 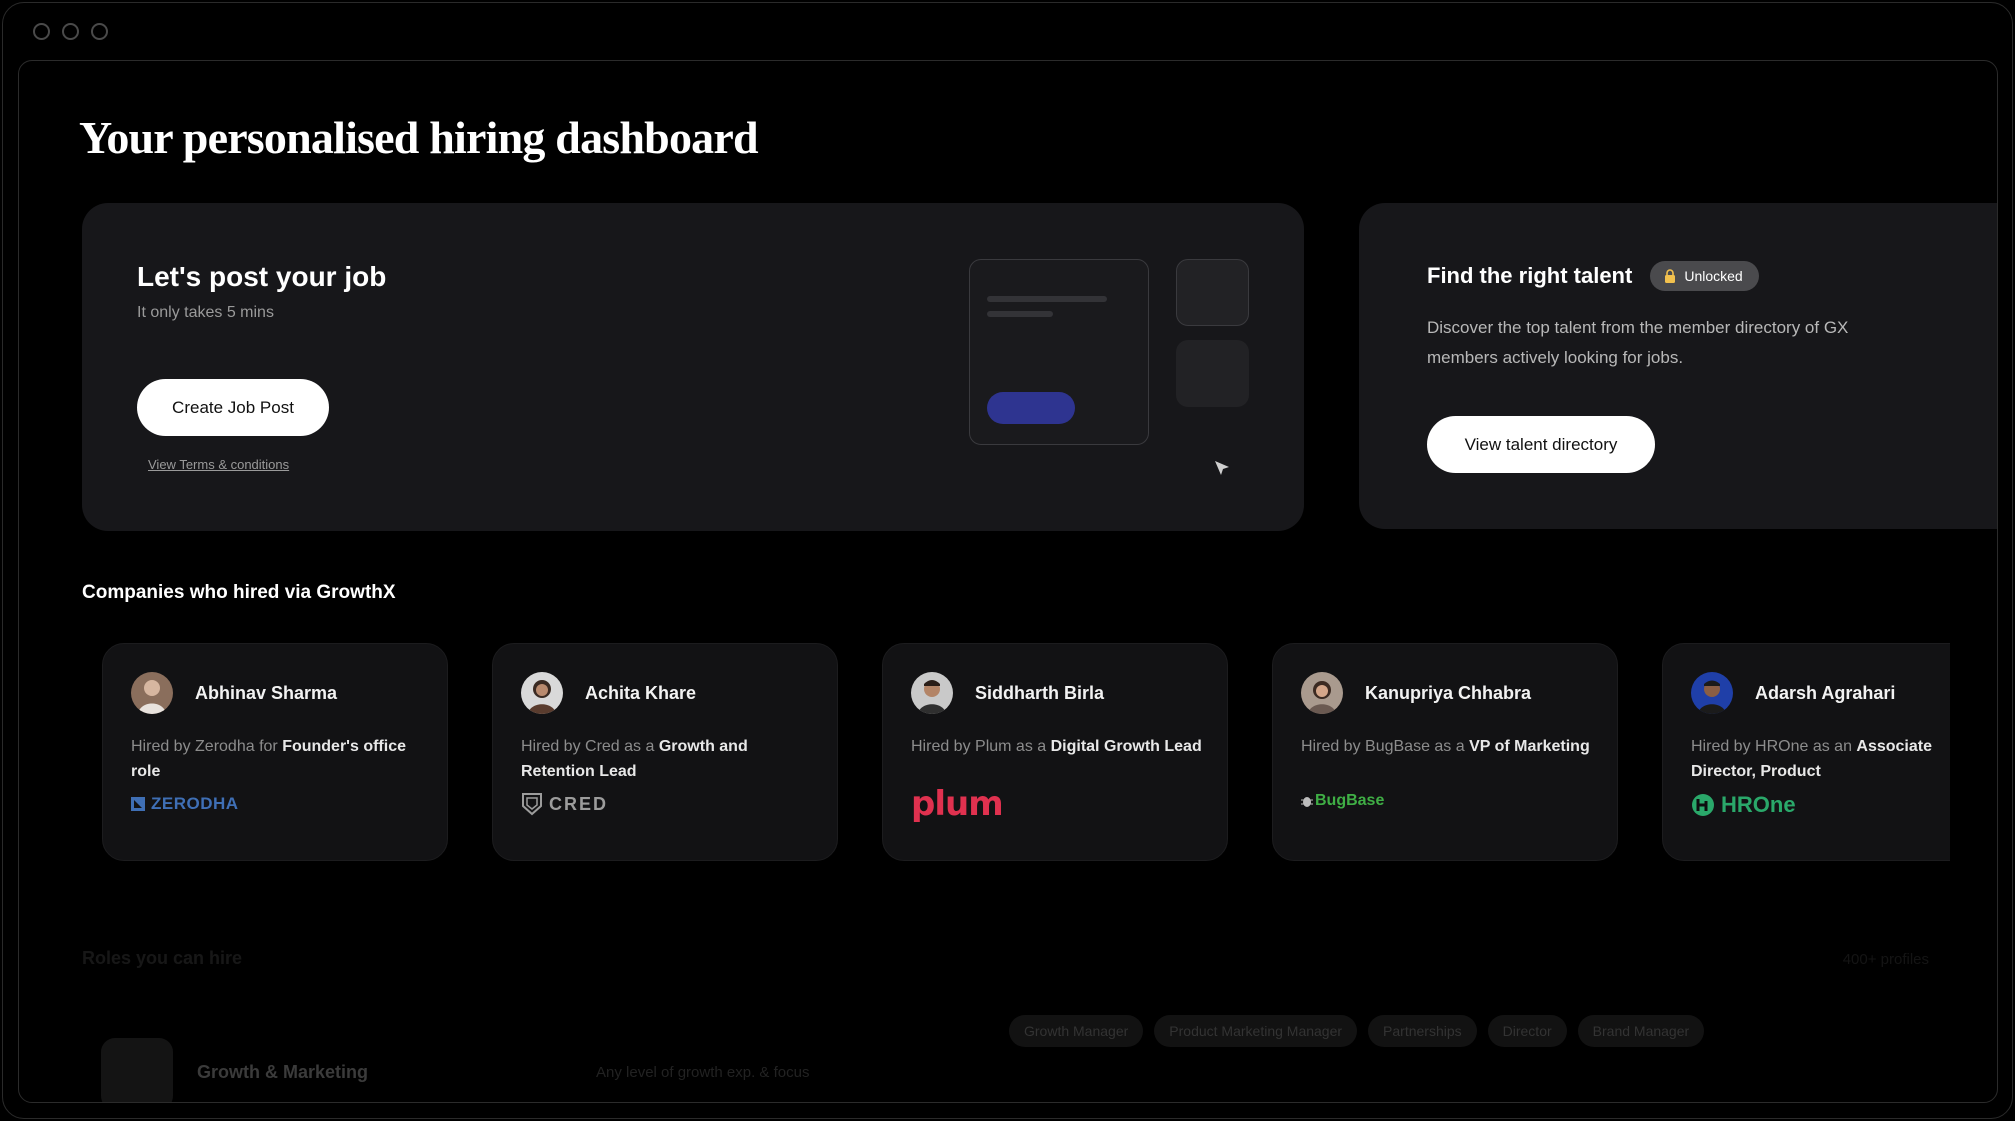 I want to click on window-controls, so click(x=70, y=31).